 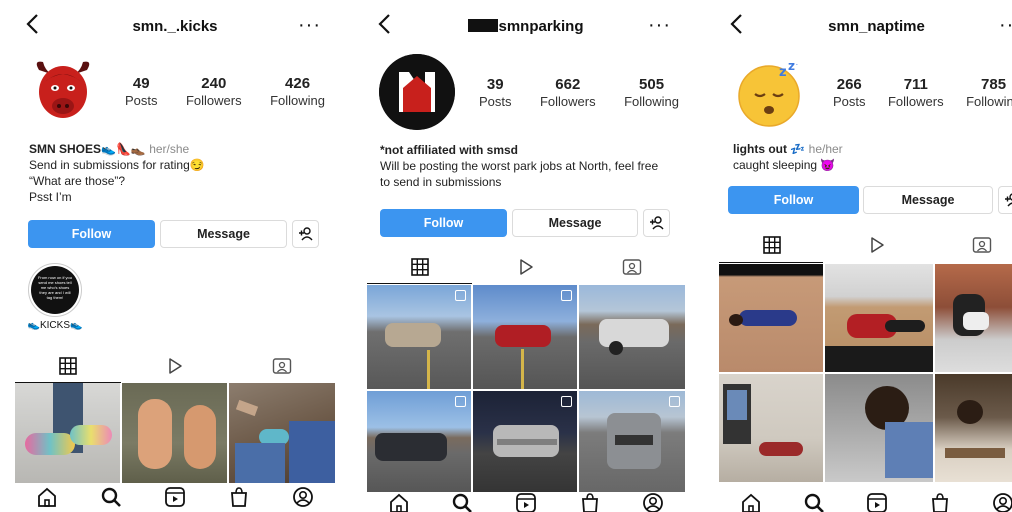 What do you see at coordinates (55, 325) in the screenshot?
I see `highlight-label: 👟KICKS👟` at bounding box center [55, 325].